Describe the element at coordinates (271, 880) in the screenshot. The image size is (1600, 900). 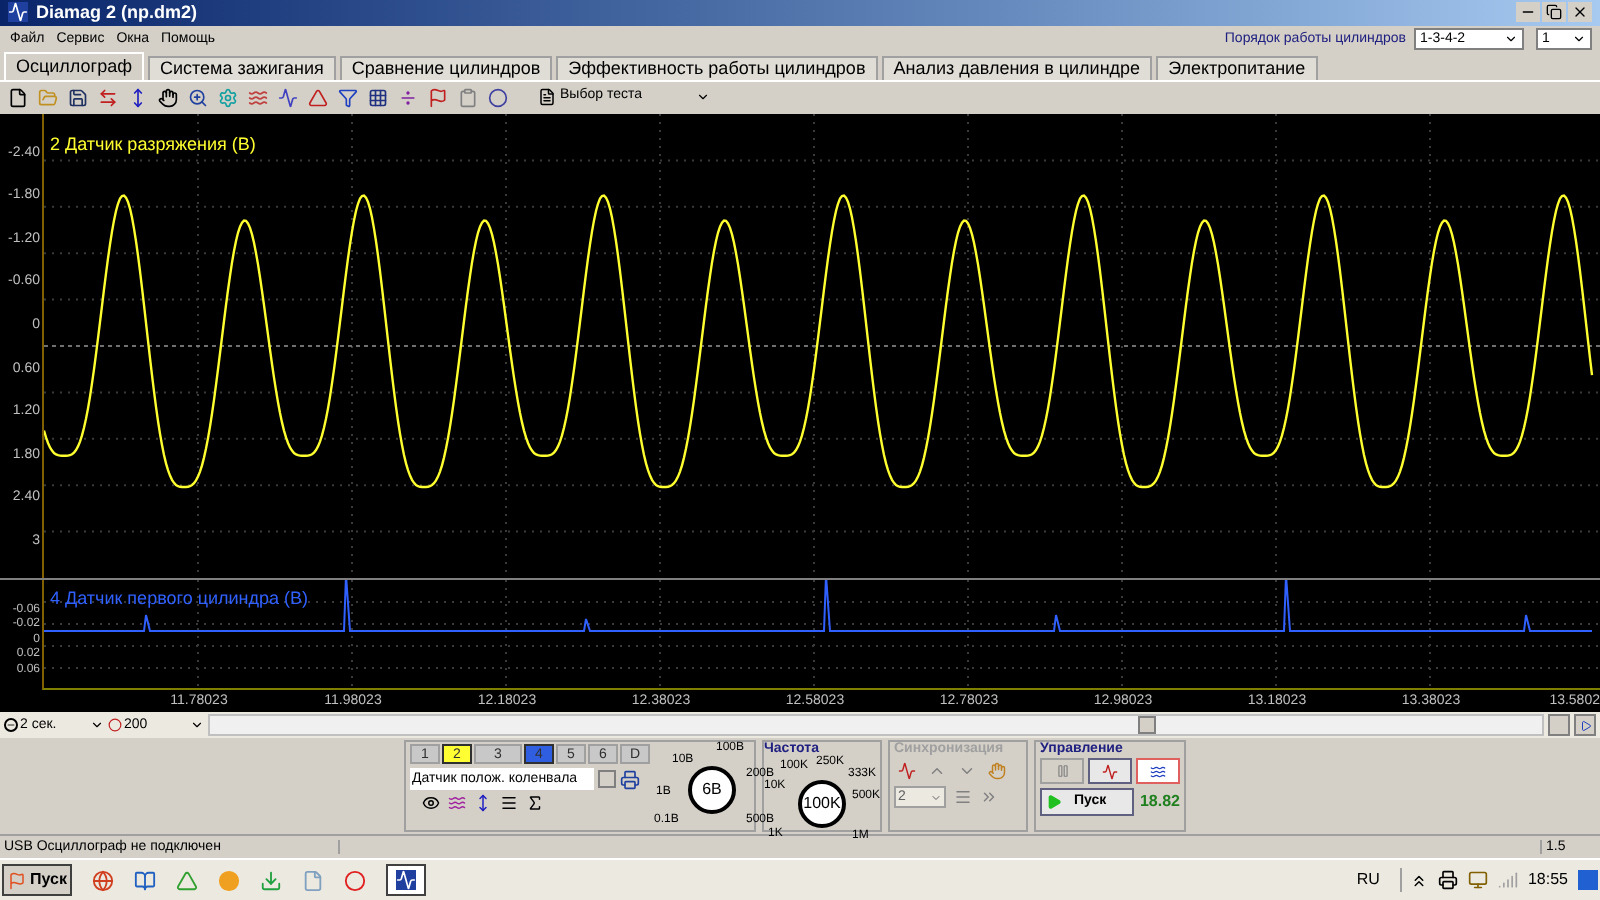
I see `download-icon` at that location.